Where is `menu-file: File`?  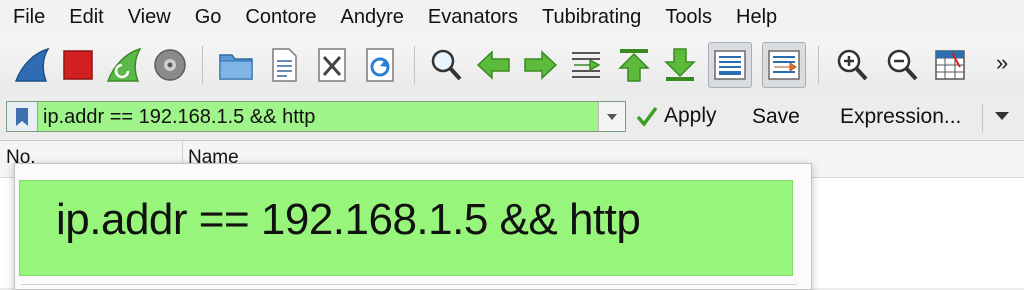 menu-file: File is located at coordinates (22, 17).